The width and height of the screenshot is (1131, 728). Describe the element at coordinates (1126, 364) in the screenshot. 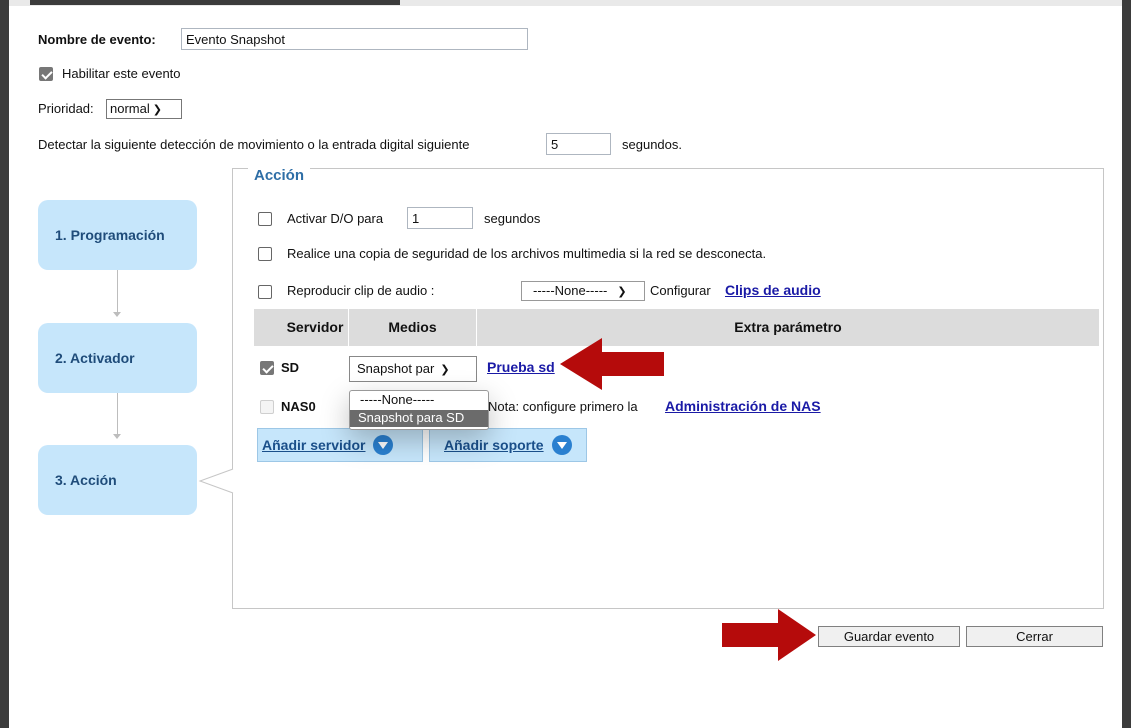

I see `window-frame-right` at that location.